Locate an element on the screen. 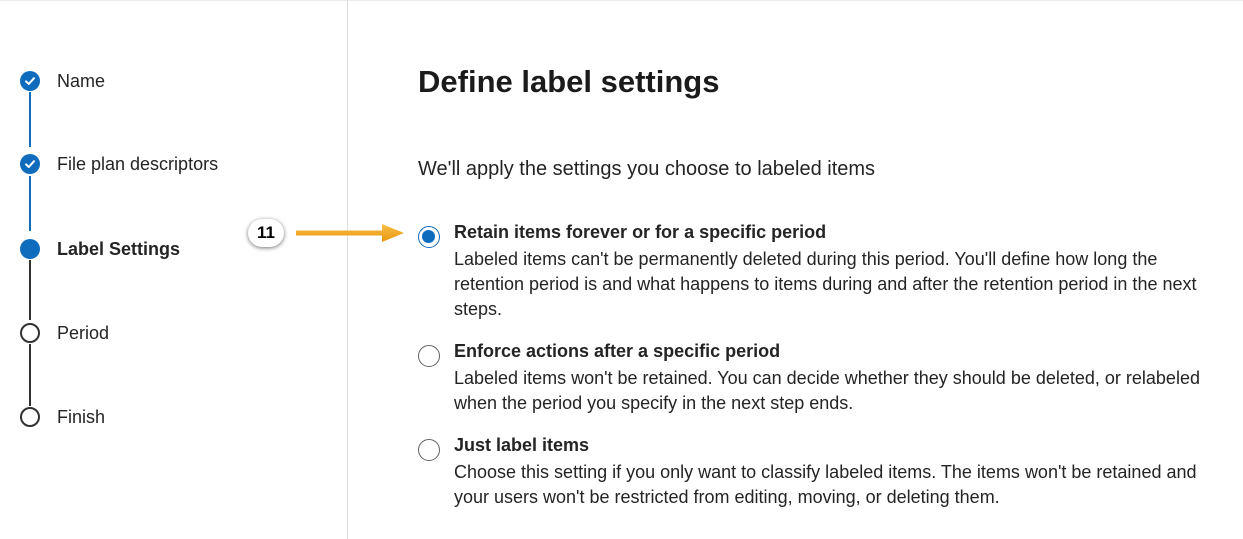 Image resolution: width=1243 pixels, height=539 pixels. callout-arrow-icon is located at coordinates (350, 233).